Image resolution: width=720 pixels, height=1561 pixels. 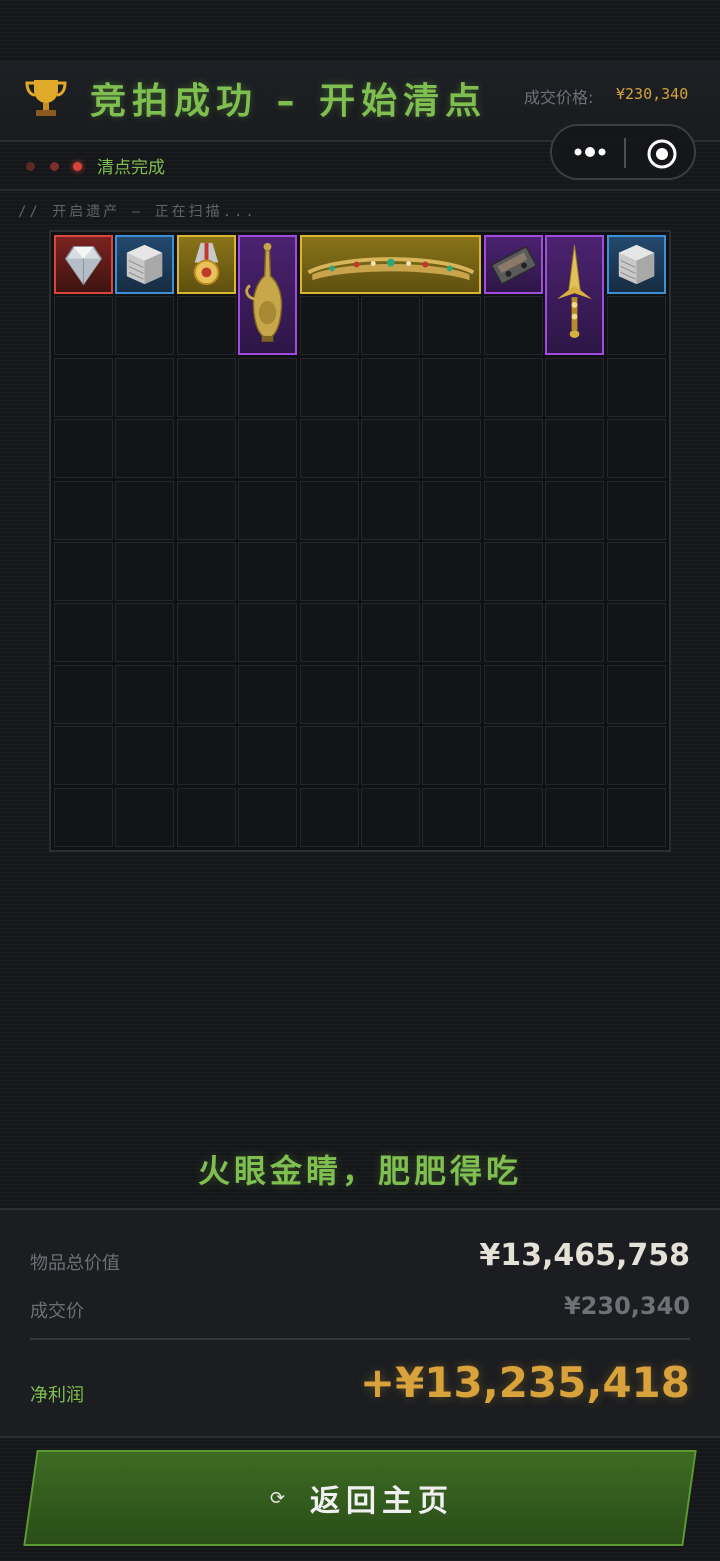 I want to click on server-box-item, so click(x=145, y=264).